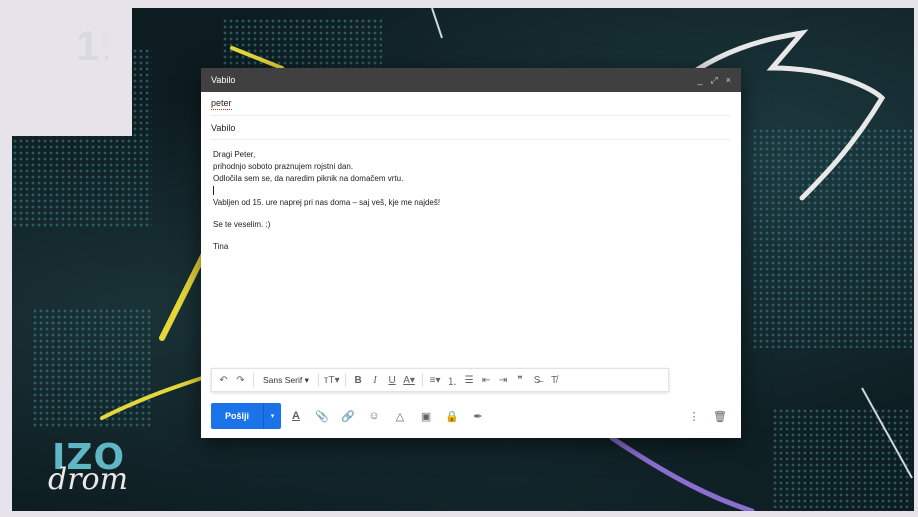 This screenshot has width=918, height=517. Describe the element at coordinates (471, 191) in the screenshot. I see `text-cursor-line` at that location.